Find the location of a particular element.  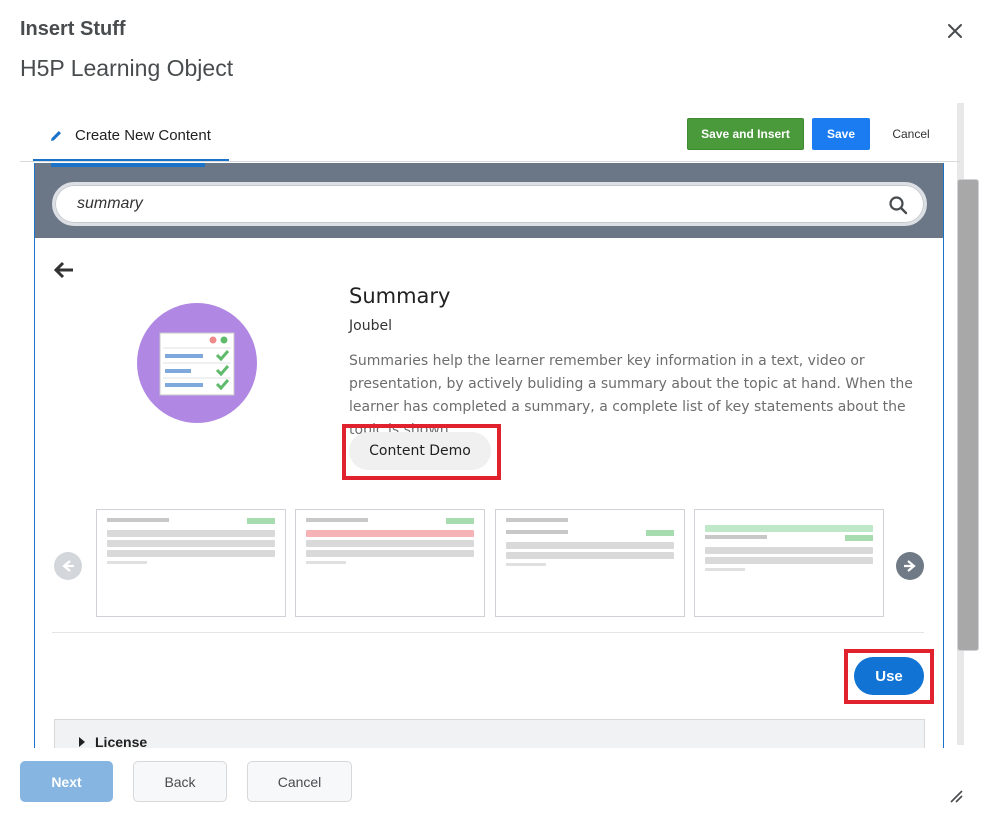

dialog-subtitle: H5P Learning Object is located at coordinates (127, 68).